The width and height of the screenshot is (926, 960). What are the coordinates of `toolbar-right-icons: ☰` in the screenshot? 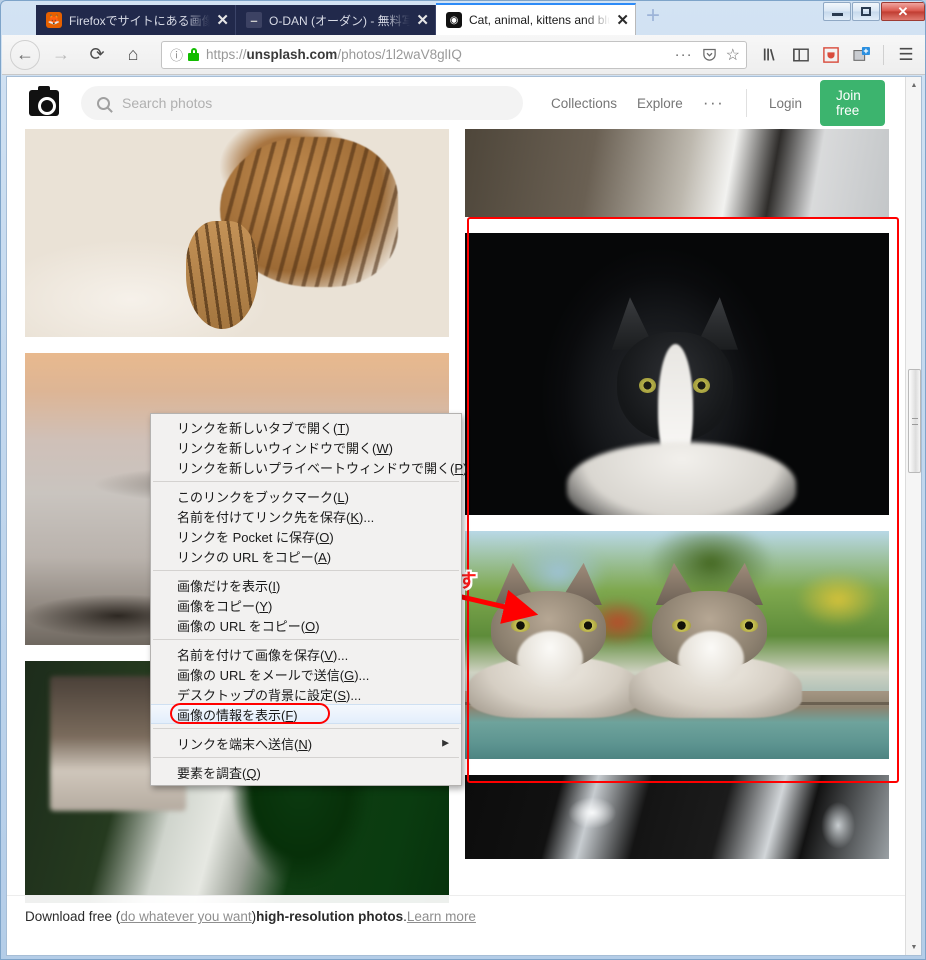 It's located at (841, 55).